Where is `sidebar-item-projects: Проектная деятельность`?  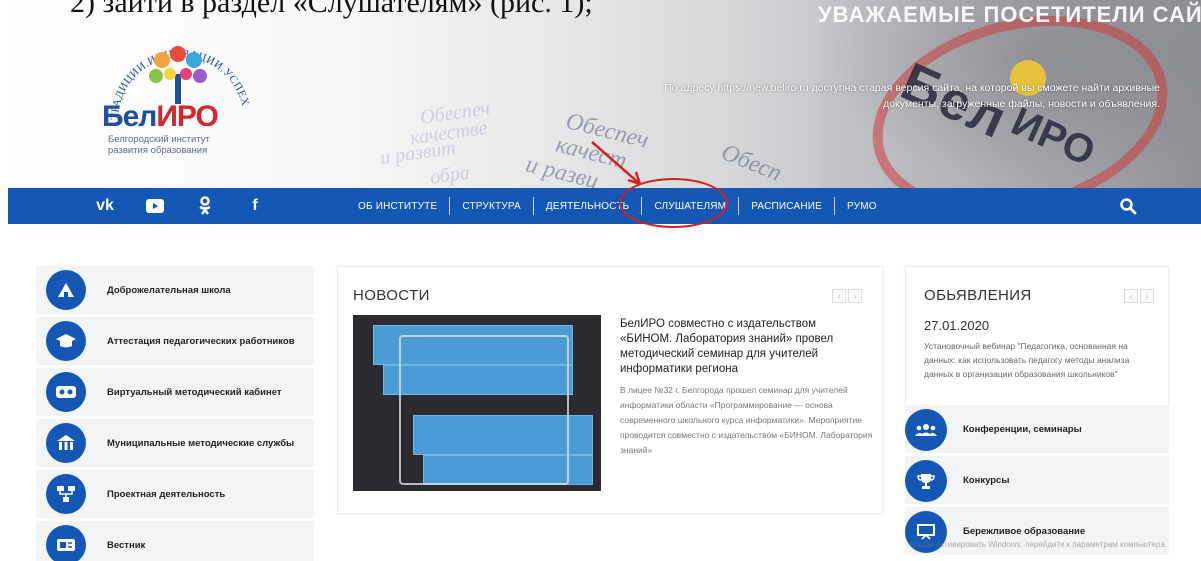
sidebar-item-projects: Проектная деятельность is located at coordinates (175, 494).